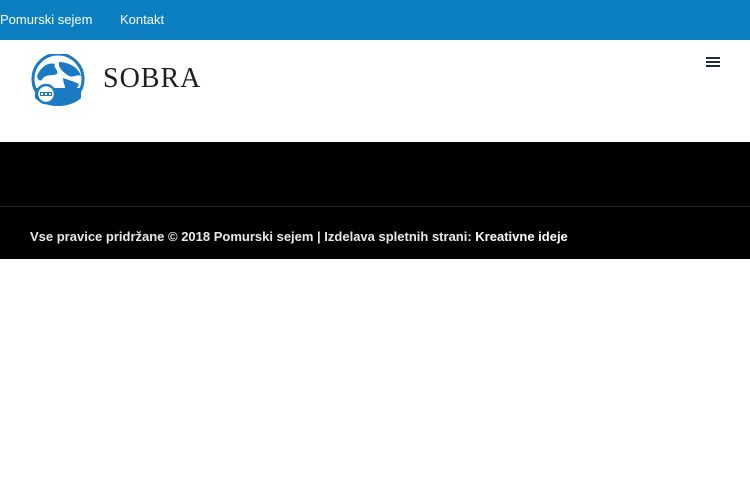  I want to click on credit-link: Kreativne ideje, so click(521, 236).